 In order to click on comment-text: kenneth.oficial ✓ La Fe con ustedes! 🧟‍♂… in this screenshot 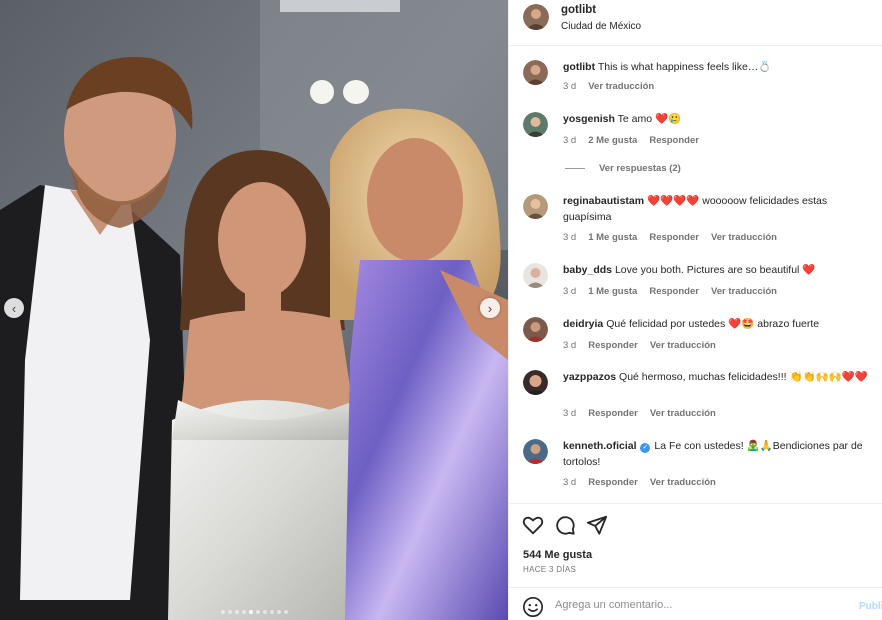, I will do `click(718, 454)`.